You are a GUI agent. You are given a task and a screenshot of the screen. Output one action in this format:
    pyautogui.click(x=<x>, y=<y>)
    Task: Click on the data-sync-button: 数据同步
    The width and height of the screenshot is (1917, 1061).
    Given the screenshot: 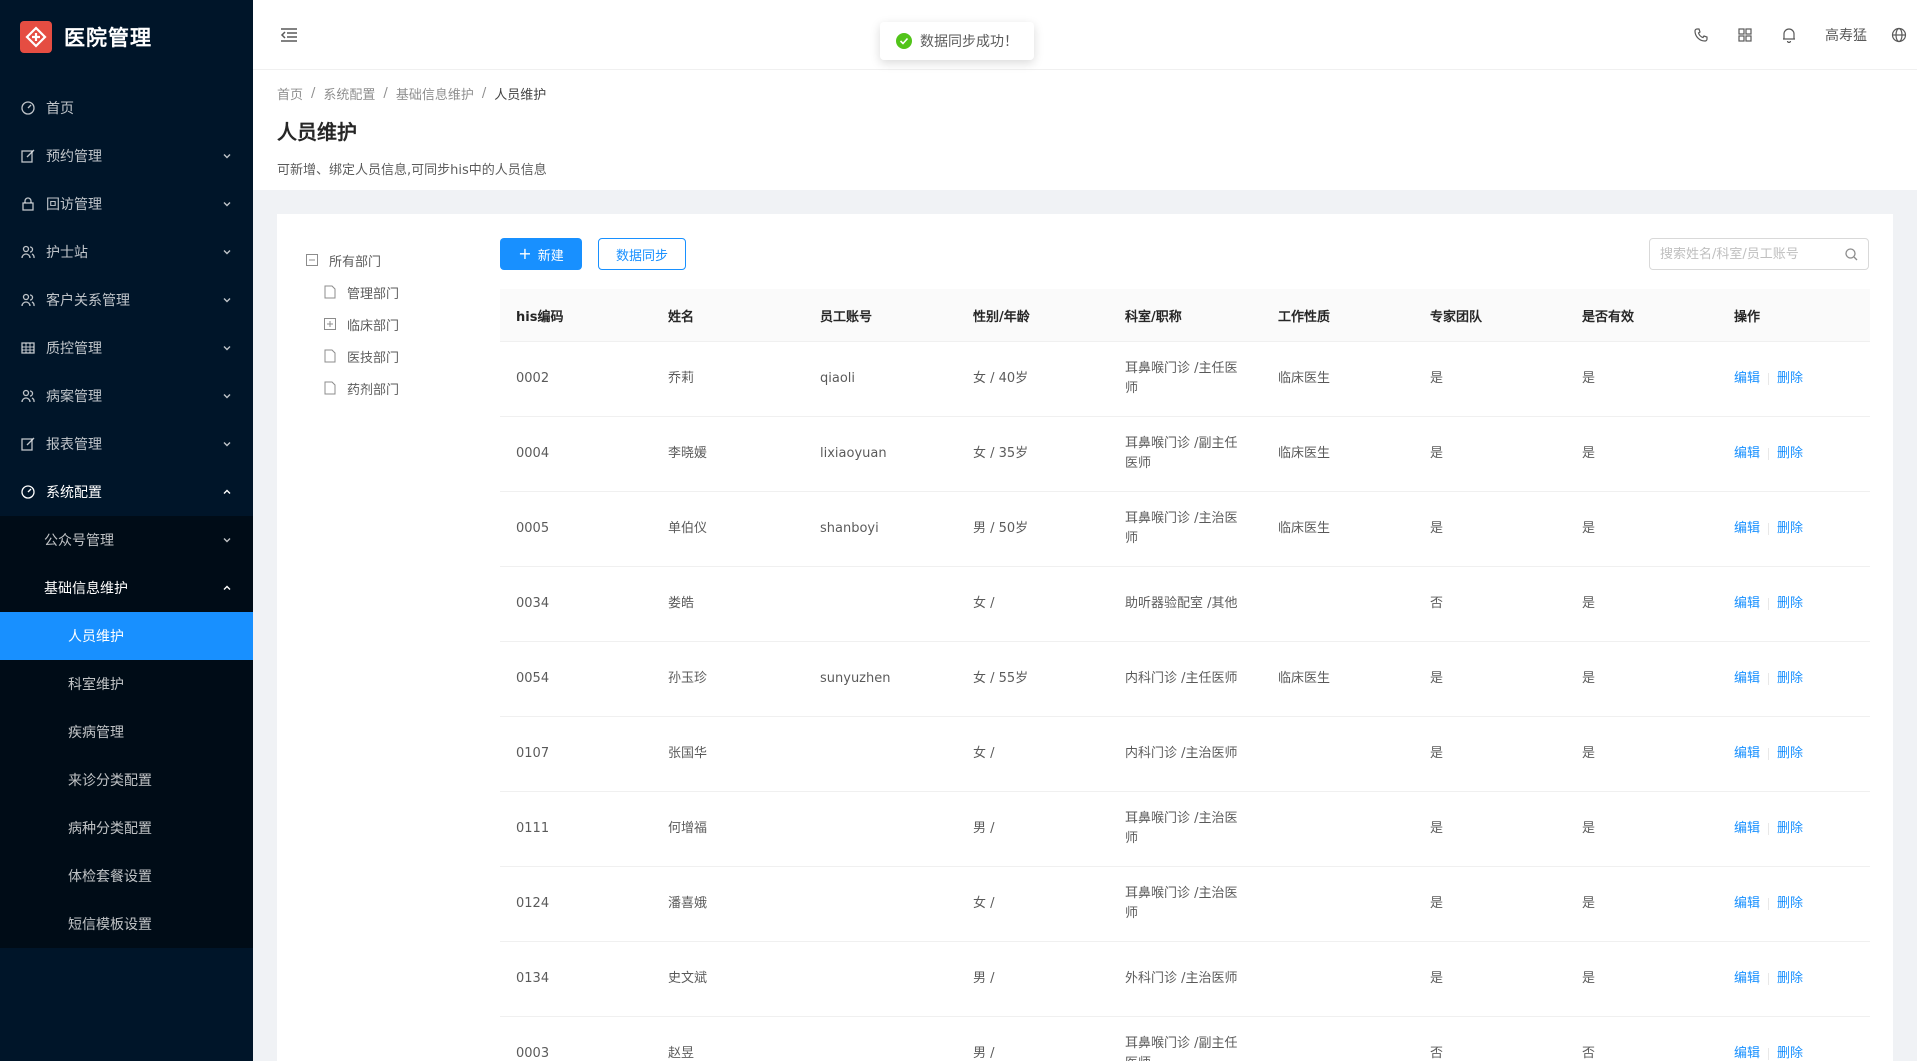 What is the action you would take?
    pyautogui.click(x=642, y=254)
    